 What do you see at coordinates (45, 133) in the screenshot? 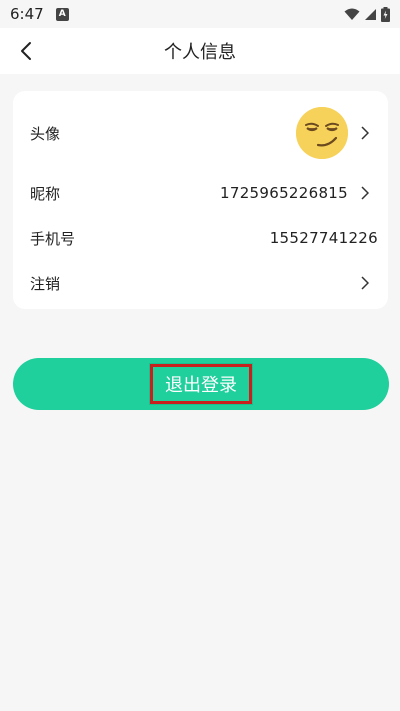
I see `avatar-label: 头像` at bounding box center [45, 133].